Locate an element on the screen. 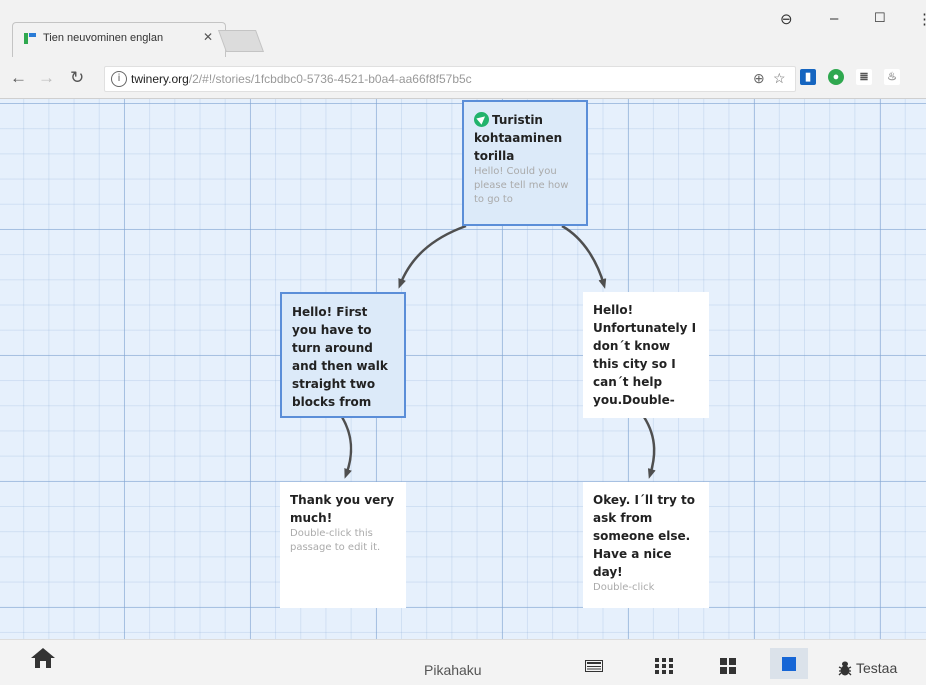 Image resolution: width=926 pixels, height=685 pixels. bug-icon is located at coordinates (845, 668).